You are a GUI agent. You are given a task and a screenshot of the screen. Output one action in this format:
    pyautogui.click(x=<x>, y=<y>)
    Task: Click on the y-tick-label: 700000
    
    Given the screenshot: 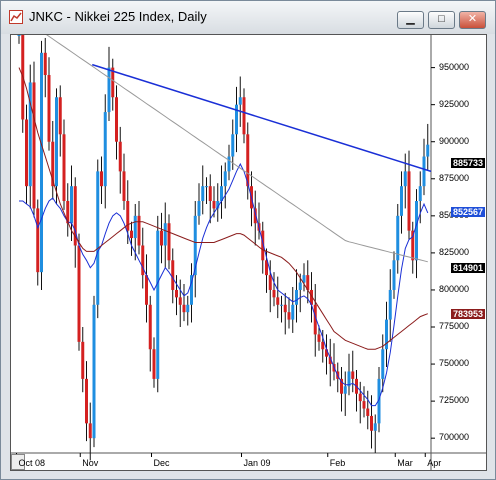 What is the action you would take?
    pyautogui.click(x=454, y=437)
    